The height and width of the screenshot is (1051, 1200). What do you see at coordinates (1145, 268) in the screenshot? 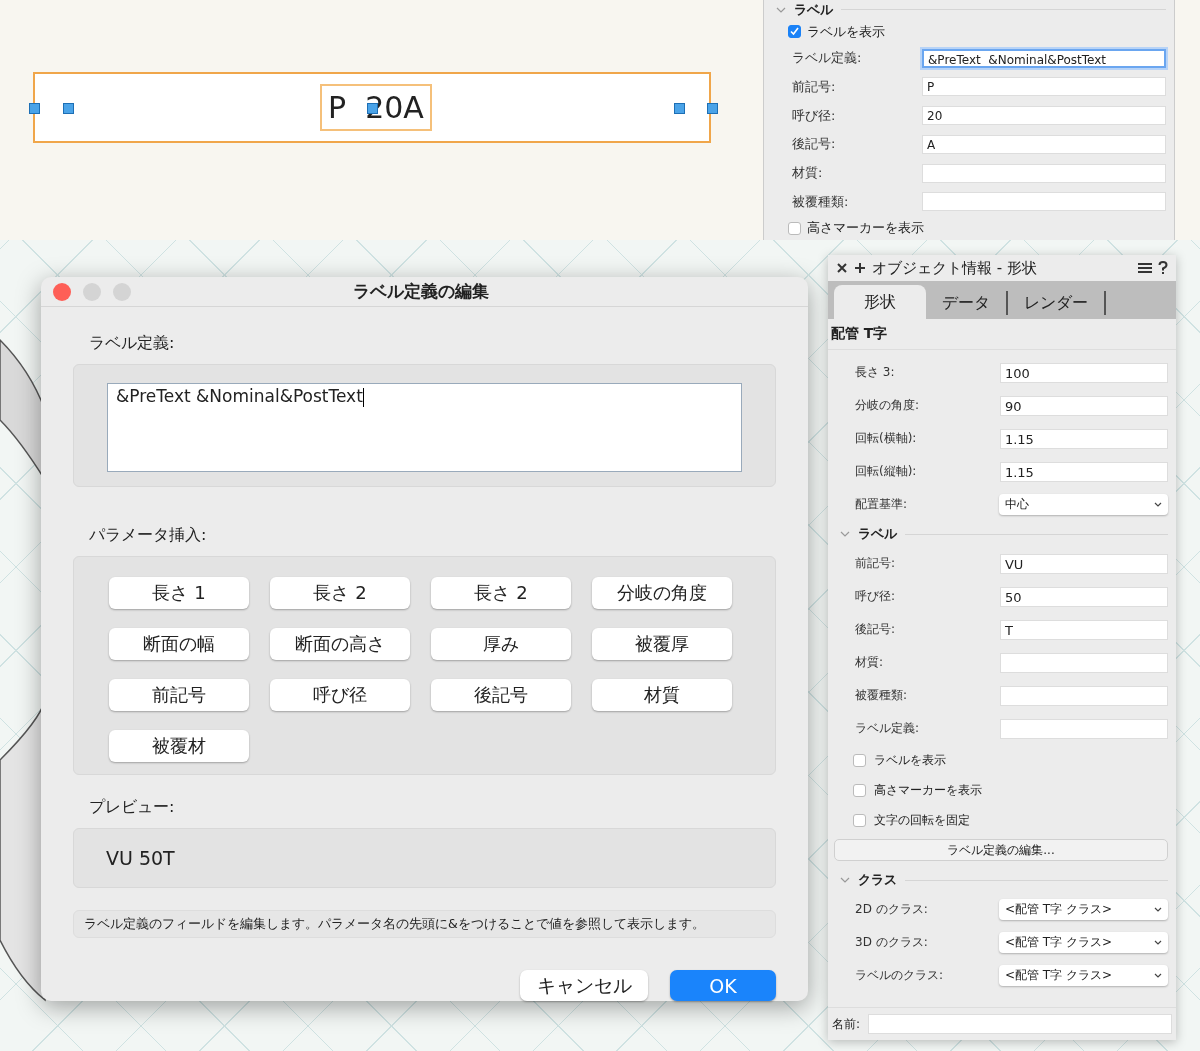
I see `menu-icon` at bounding box center [1145, 268].